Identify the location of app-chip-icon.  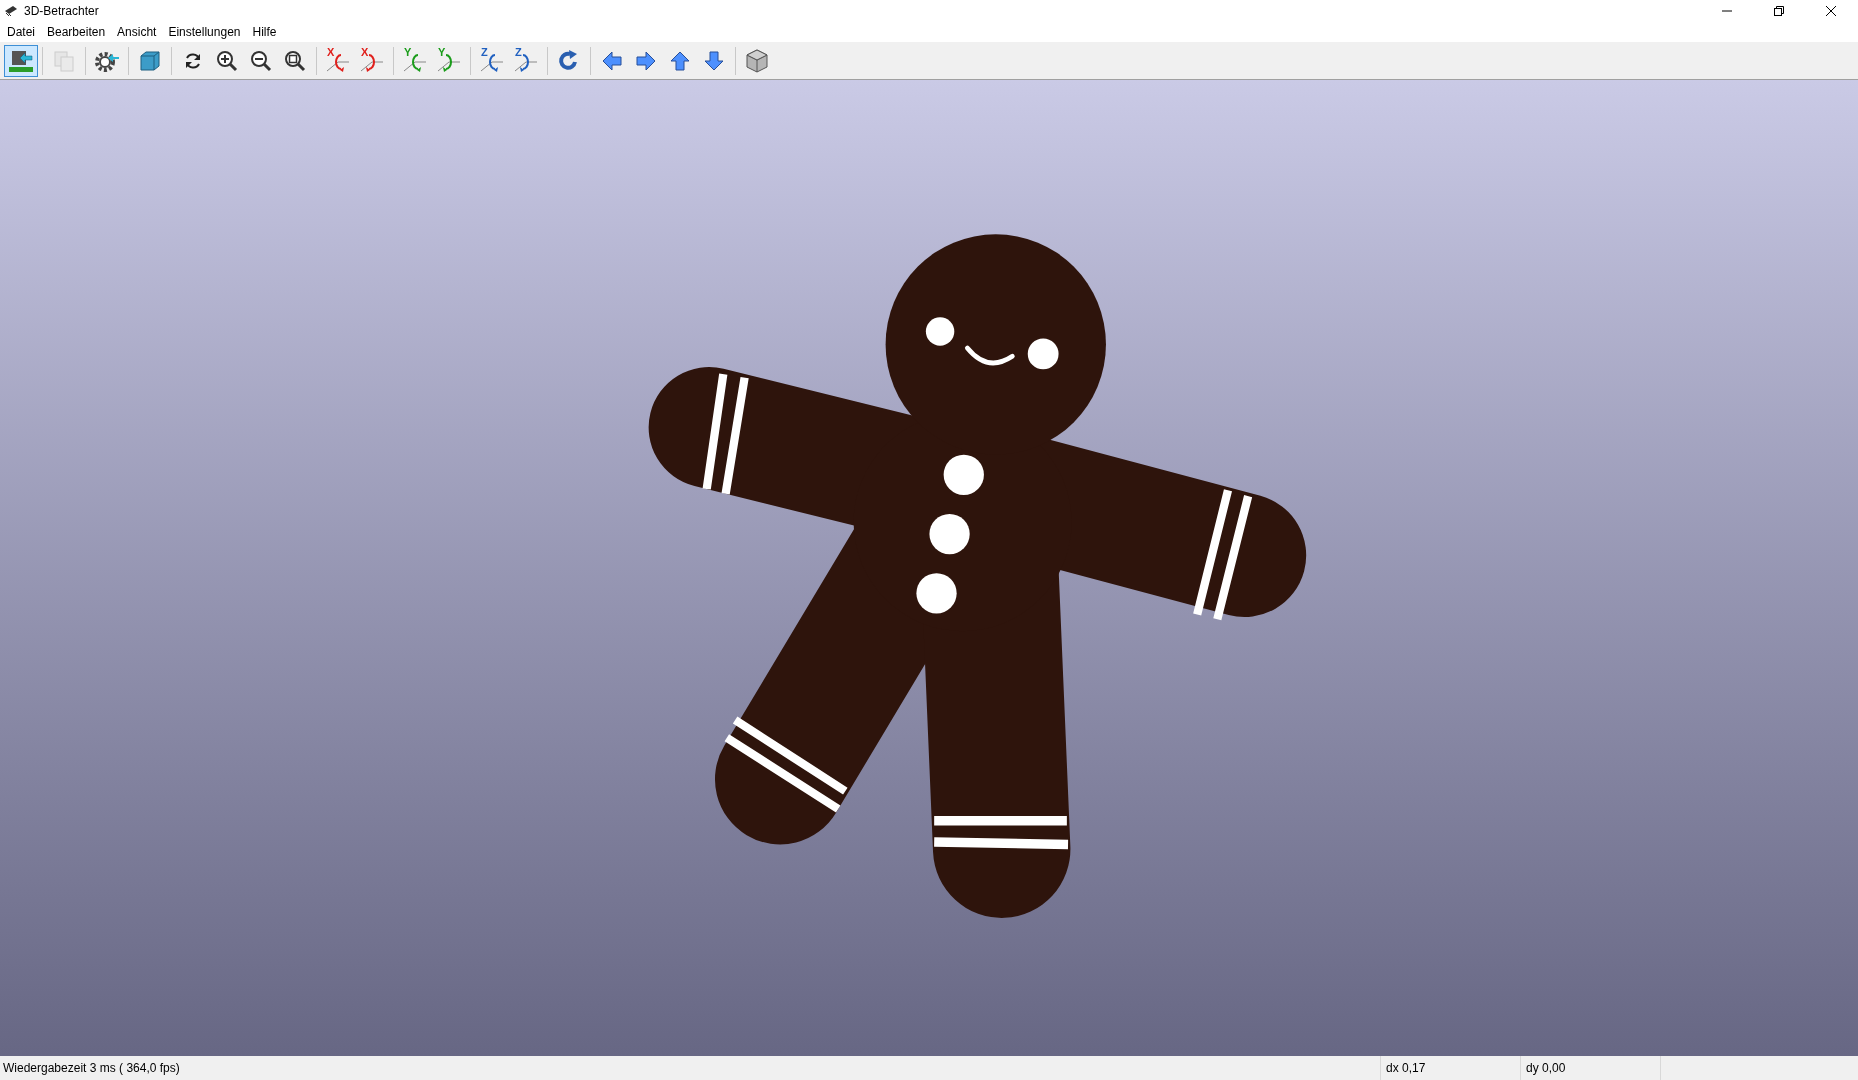
(11, 11).